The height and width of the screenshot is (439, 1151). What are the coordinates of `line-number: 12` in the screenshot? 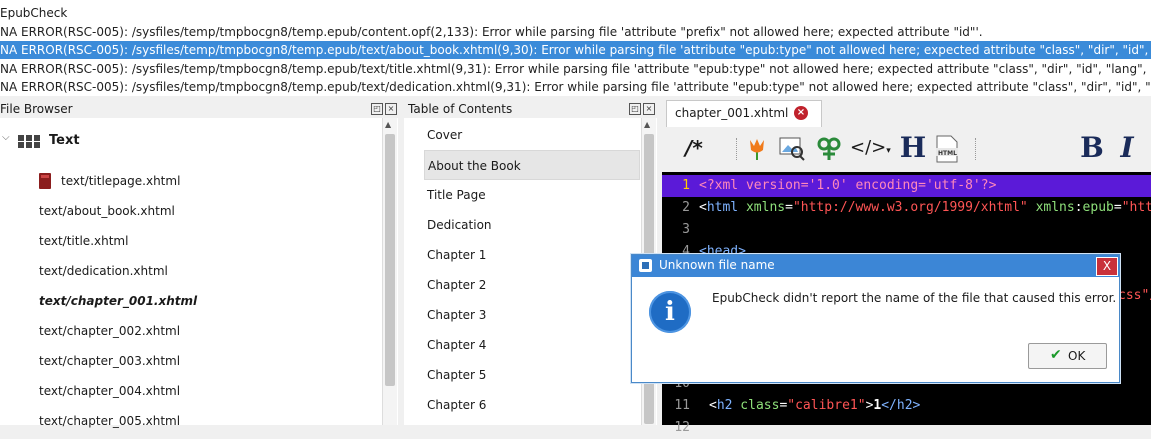 It's located at (682, 427).